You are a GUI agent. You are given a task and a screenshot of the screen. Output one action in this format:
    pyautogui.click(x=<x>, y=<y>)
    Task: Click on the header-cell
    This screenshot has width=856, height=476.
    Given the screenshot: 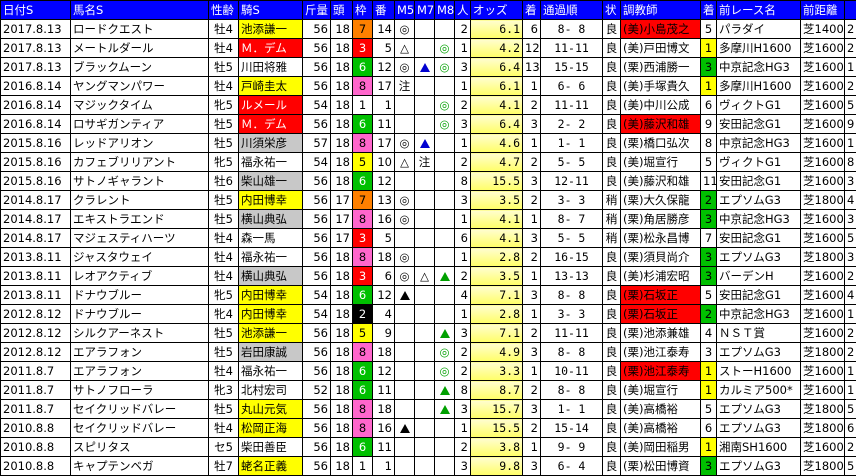 What is the action you would take?
    pyautogui.click(x=850, y=10)
    